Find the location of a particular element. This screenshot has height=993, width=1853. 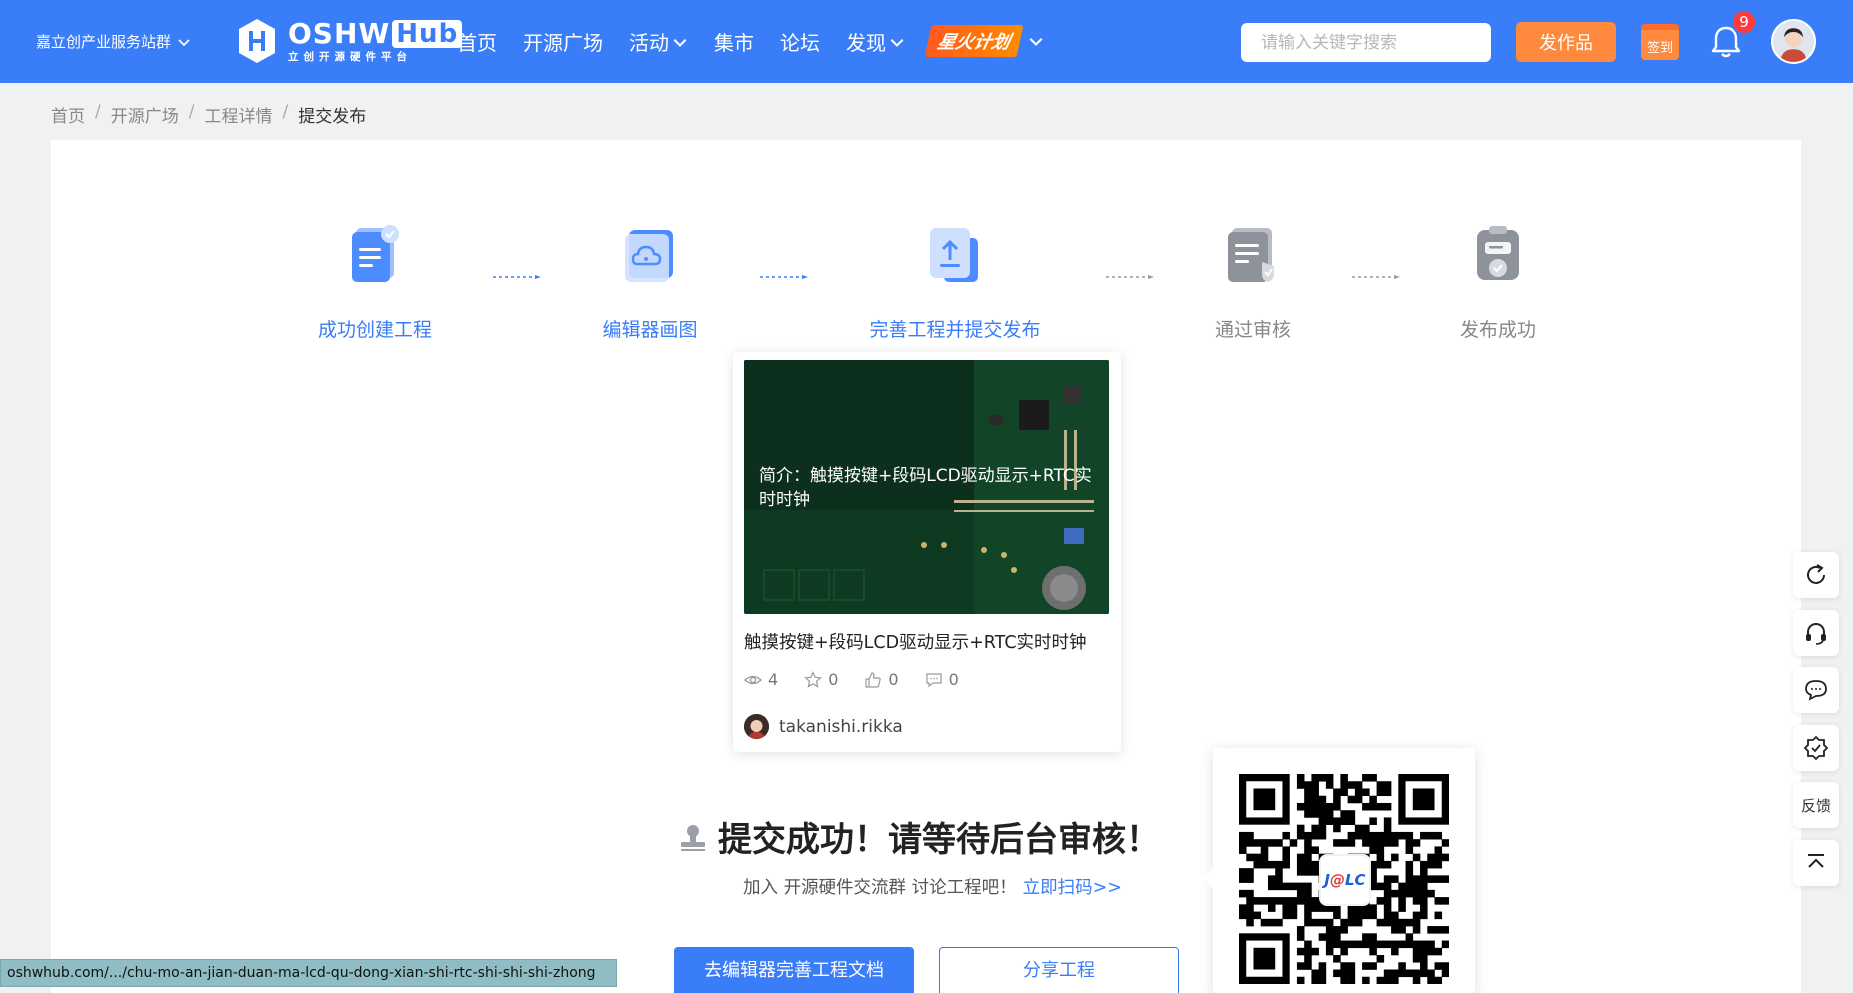

project-thumbnail: 简介：触摸按键+段码LCD驱动显示+RTC实时时钟 is located at coordinates (926, 487).